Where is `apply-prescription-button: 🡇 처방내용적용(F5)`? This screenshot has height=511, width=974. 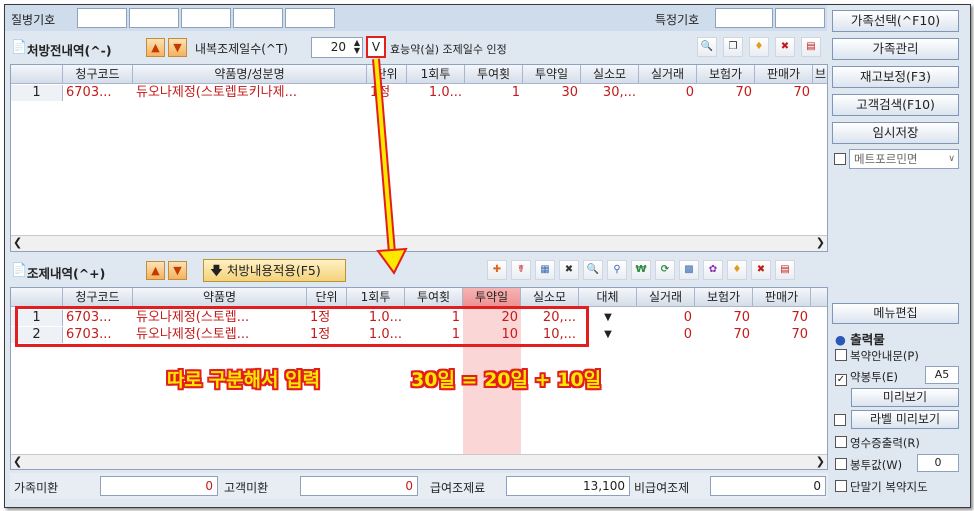
apply-prescription-button: 🡇 처방내용적용(F5) is located at coordinates (274, 270).